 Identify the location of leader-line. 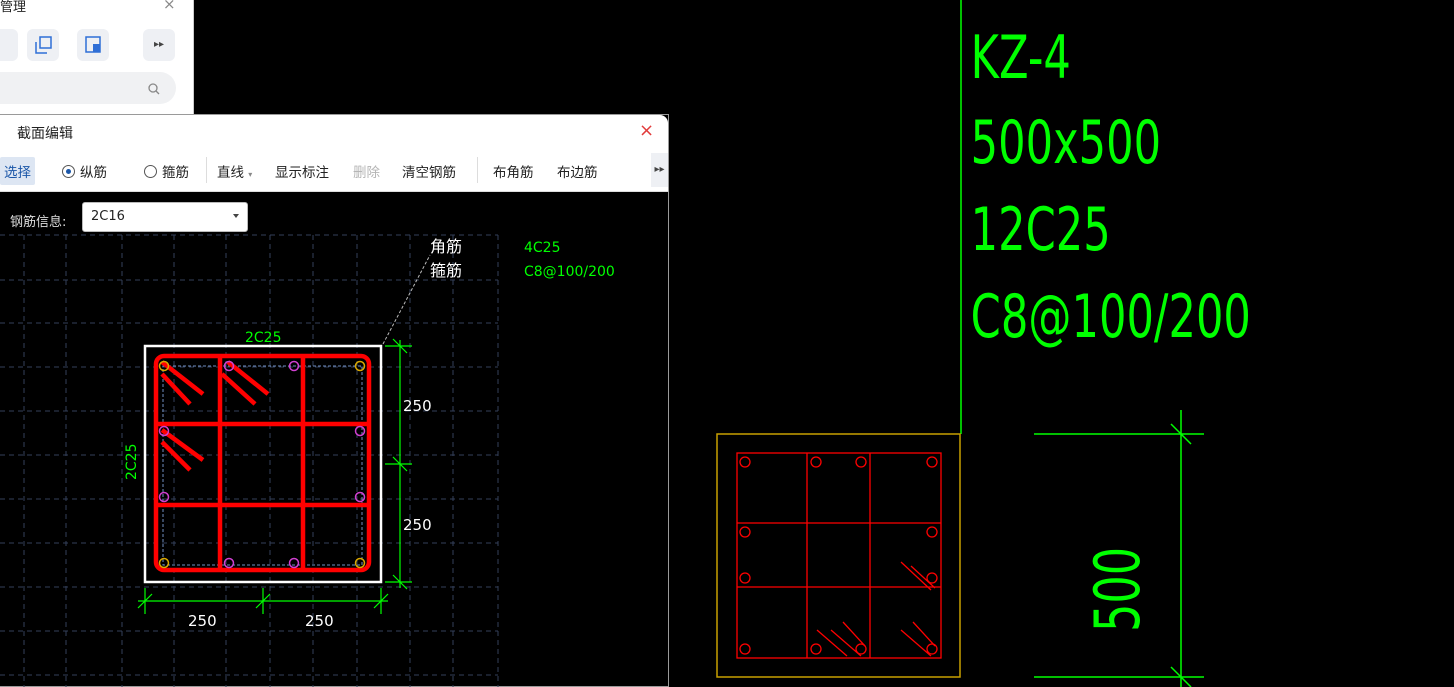
(406, 299).